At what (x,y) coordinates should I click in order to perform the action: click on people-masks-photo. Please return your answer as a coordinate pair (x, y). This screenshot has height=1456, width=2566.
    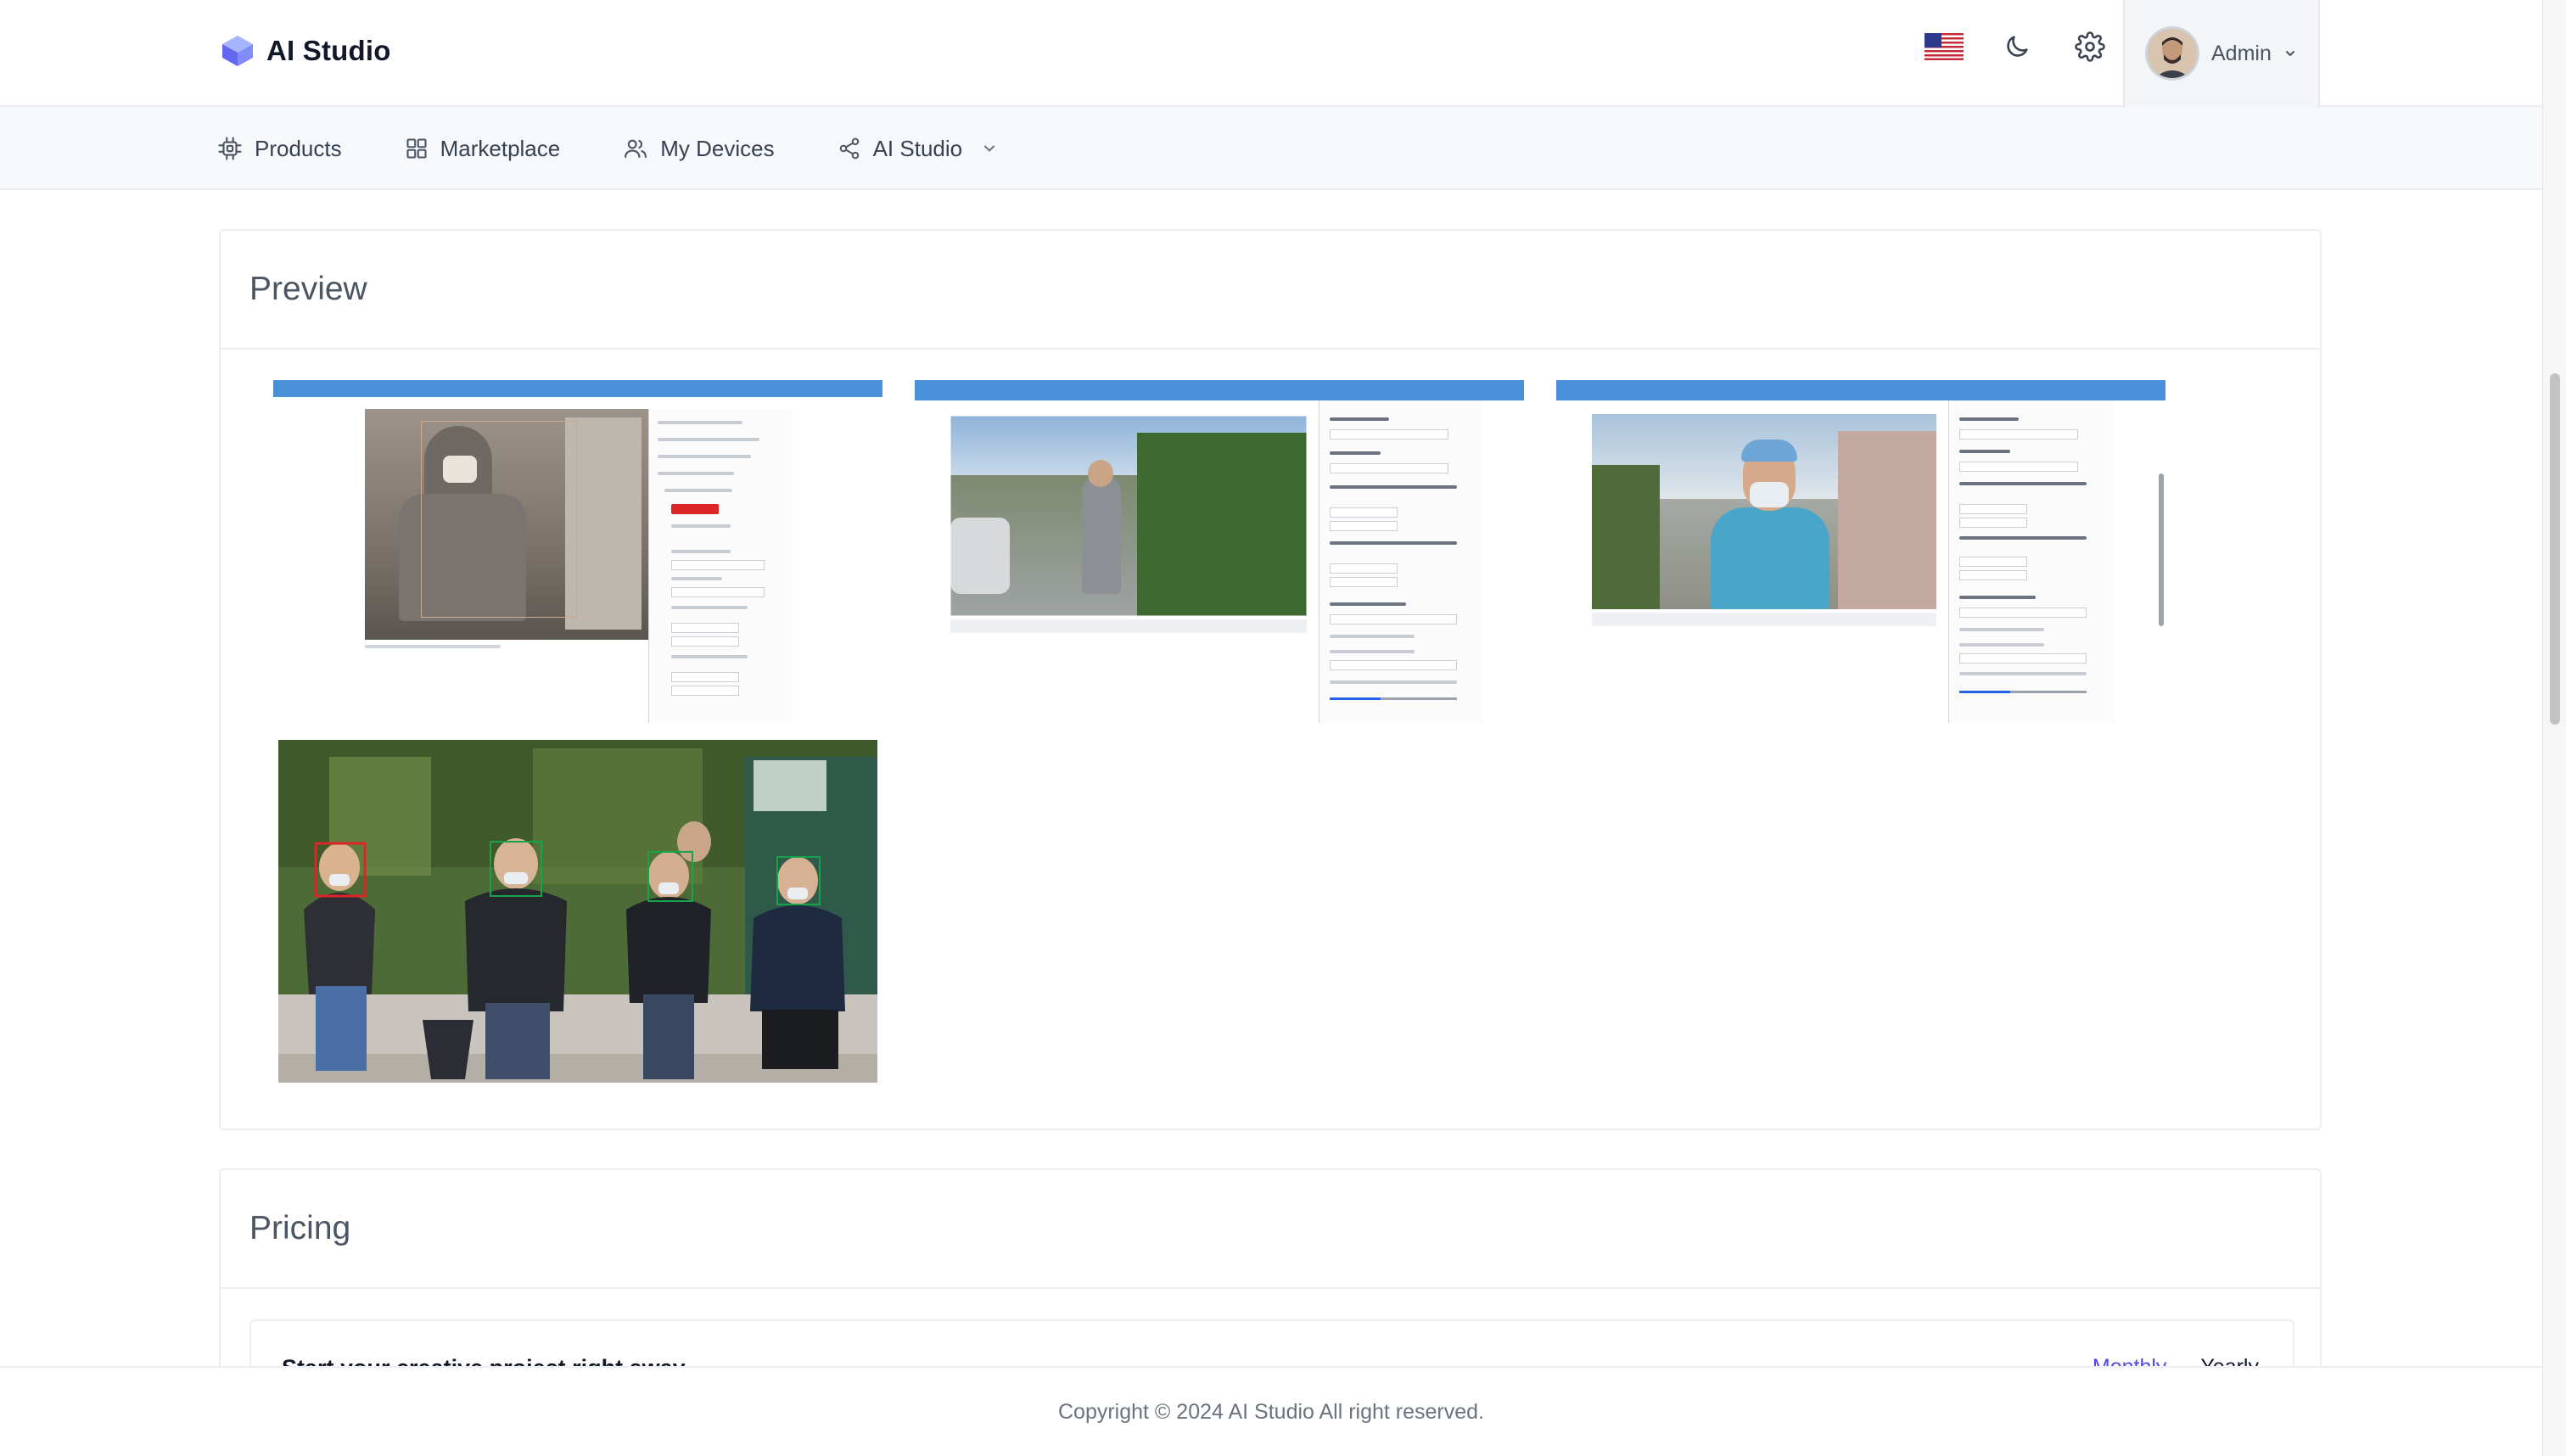
    Looking at the image, I should click on (577, 911).